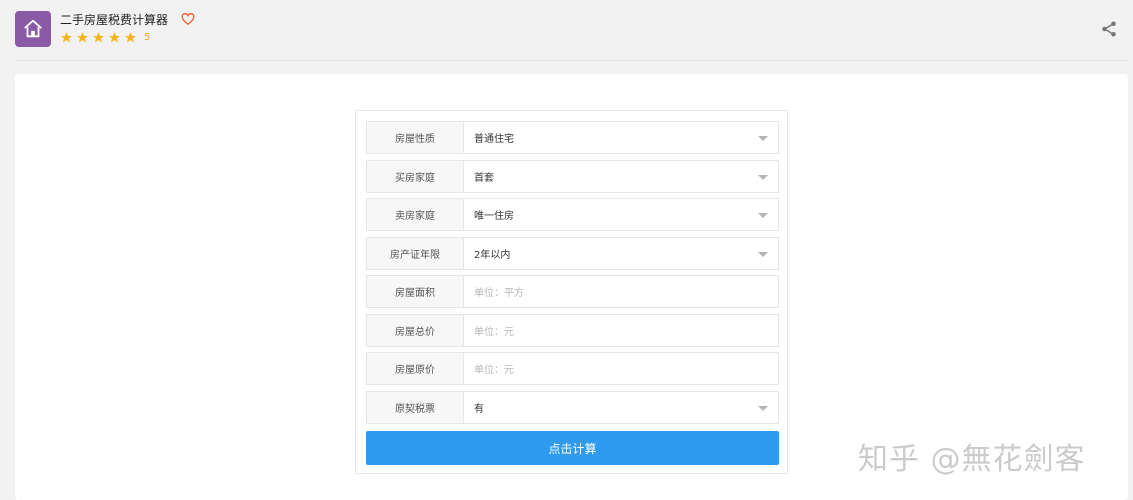 Image resolution: width=1133 pixels, height=500 pixels. Describe the element at coordinates (479, 409) in the screenshot. I see `select-value: 有` at that location.